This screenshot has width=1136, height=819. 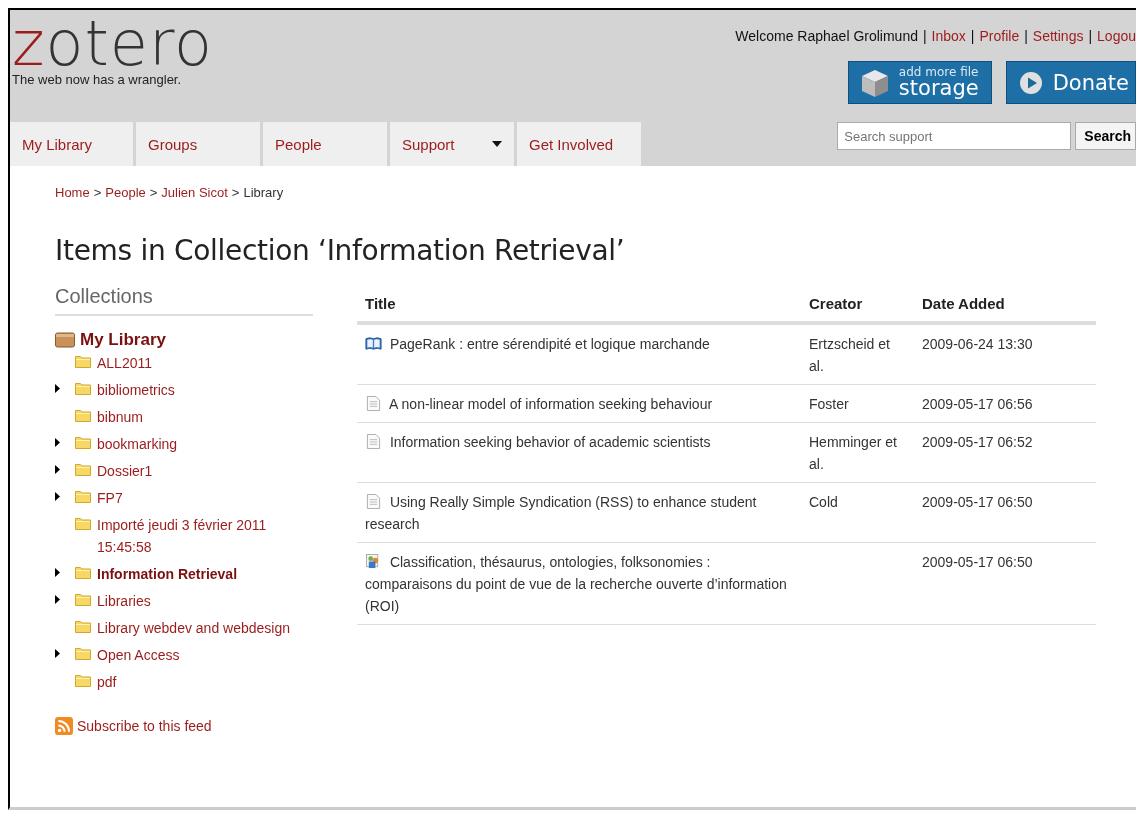 I want to click on collection-link: Libraries, so click(x=124, y=601).